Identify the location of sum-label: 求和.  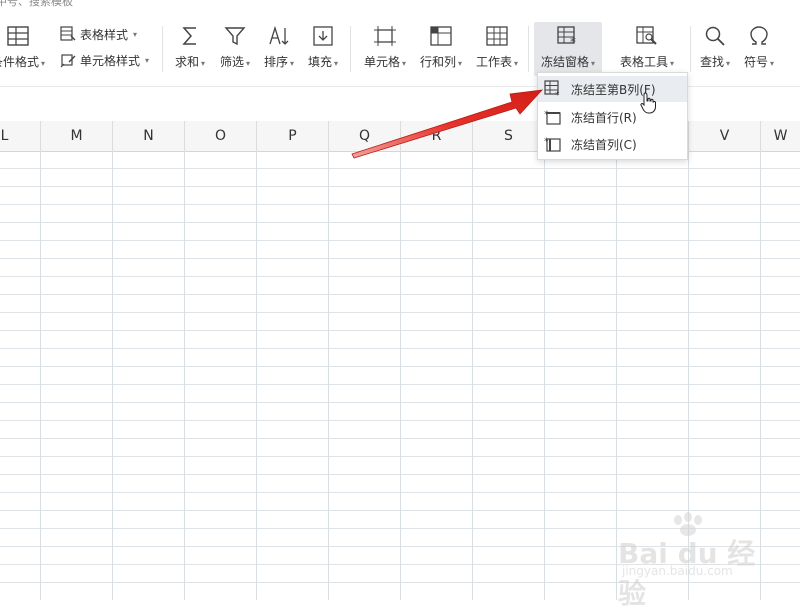
(186, 62).